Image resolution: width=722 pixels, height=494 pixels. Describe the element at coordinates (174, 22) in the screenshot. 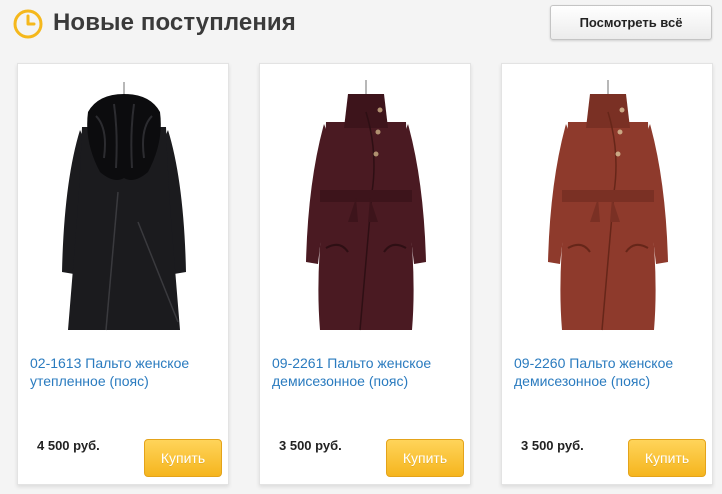

I see `section-title: Новые поступления` at that location.